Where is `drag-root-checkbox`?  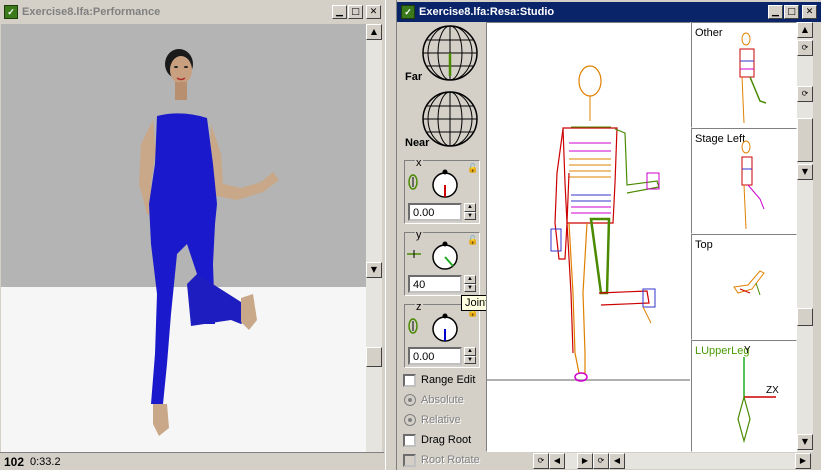
drag-root-checkbox is located at coordinates (409, 440).